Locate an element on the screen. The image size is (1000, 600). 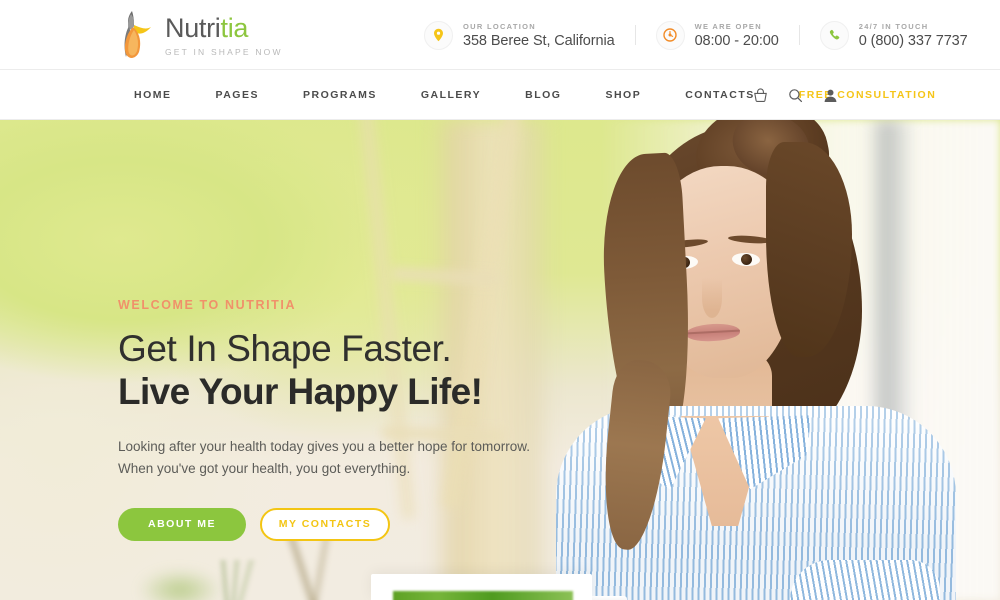
hero-buttons: ABOUT ME MY CONTACTS is located at coordinates (328, 524).